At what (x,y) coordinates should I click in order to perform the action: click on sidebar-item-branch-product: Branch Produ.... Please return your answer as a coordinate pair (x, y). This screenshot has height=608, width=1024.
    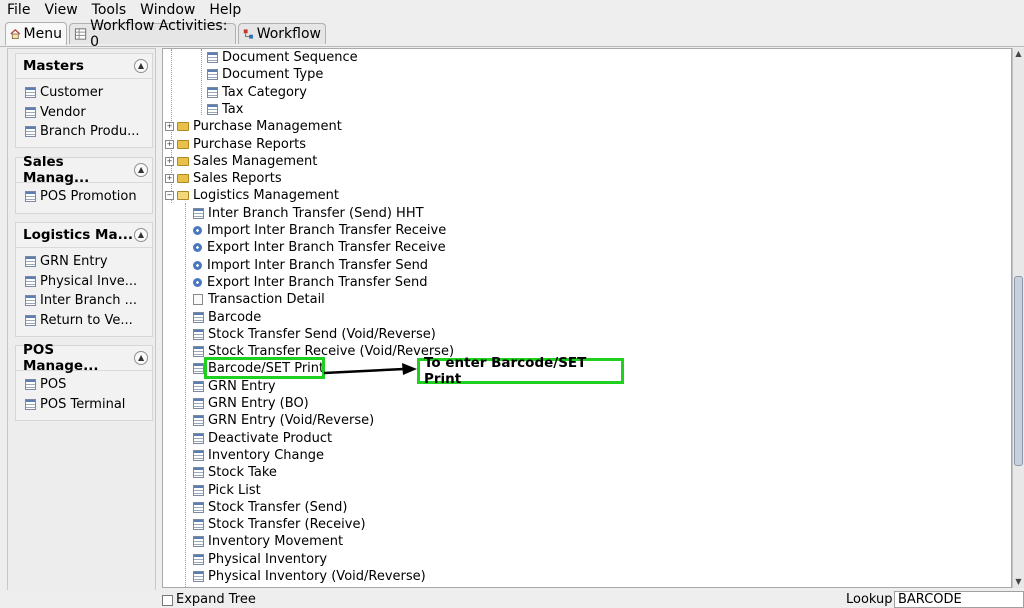
    Looking at the image, I should click on (84, 132).